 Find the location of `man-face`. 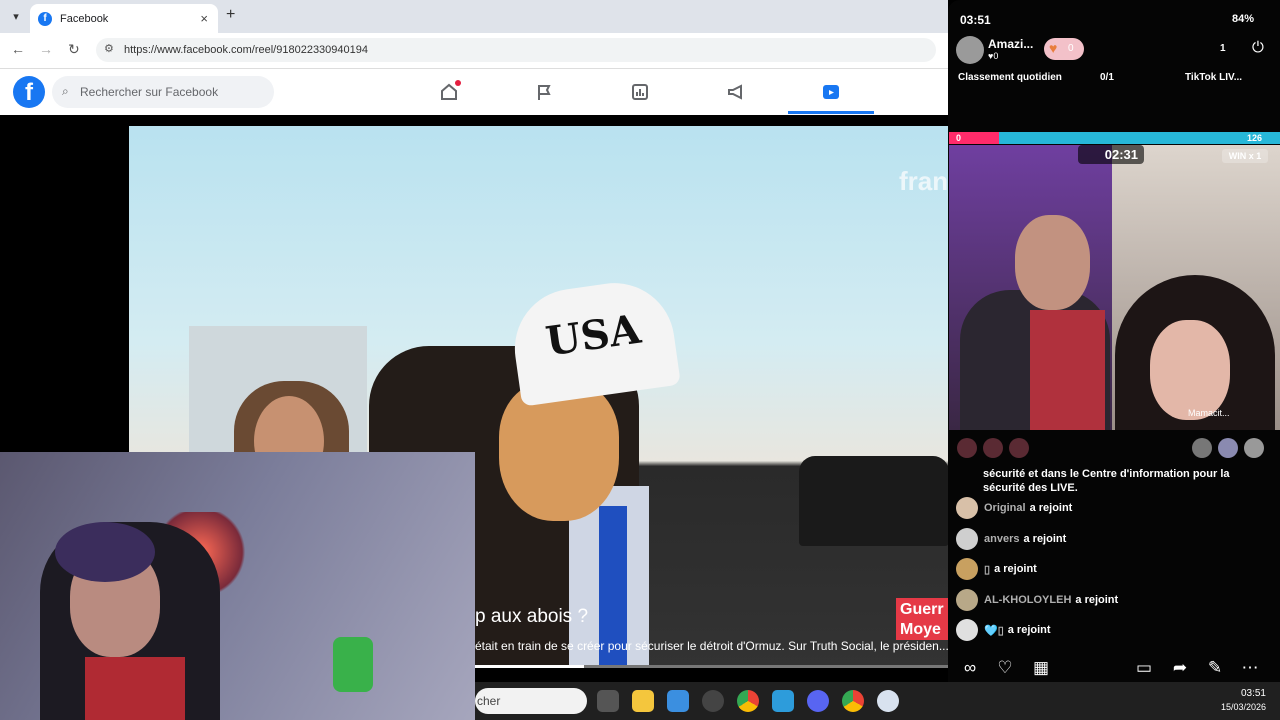

man-face is located at coordinates (559, 451).